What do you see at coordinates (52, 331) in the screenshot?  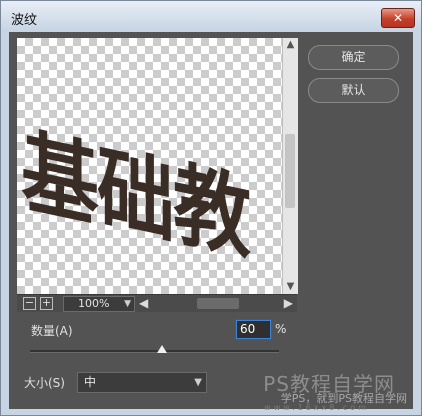 I see `amount-label: 数量(A)` at bounding box center [52, 331].